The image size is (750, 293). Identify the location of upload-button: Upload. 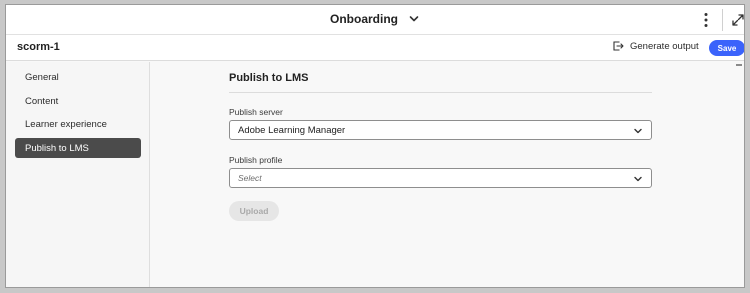
(254, 211).